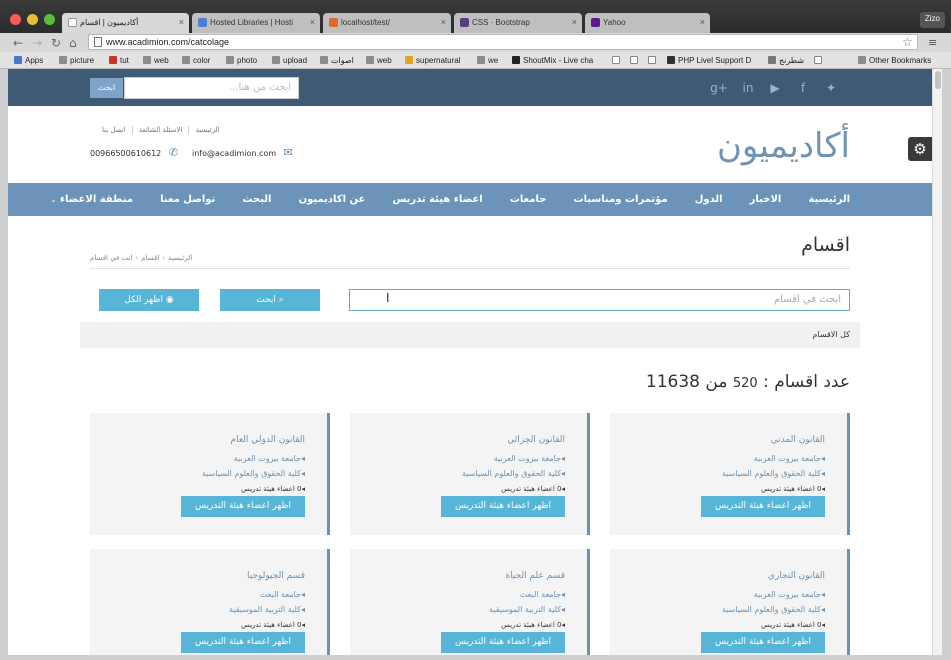 The width and height of the screenshot is (951, 660). What do you see at coordinates (932, 20) in the screenshot?
I see `profile-button: Zizo` at bounding box center [932, 20].